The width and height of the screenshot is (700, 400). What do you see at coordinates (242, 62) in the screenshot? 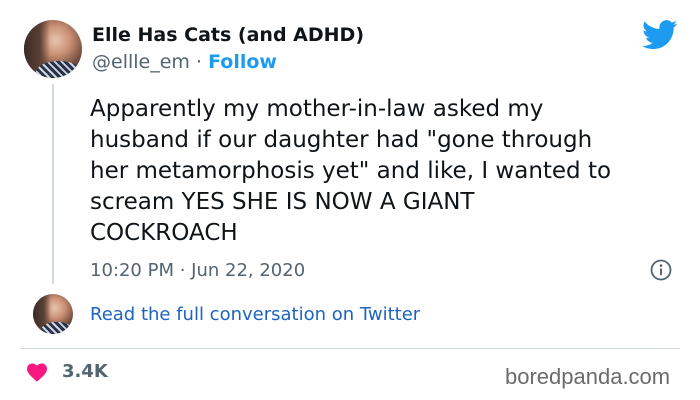
I see `follow-link: Follow` at bounding box center [242, 62].